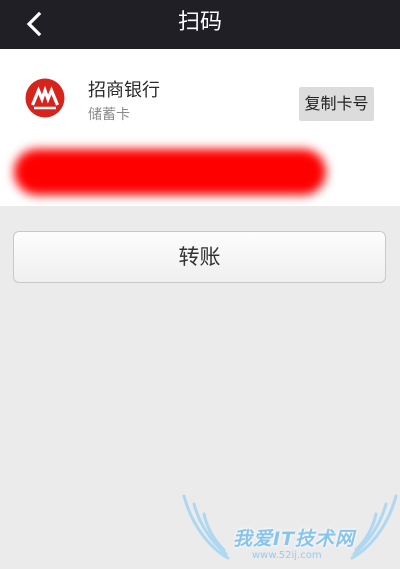 This screenshot has width=400, height=569. I want to click on card-number-redacted, so click(170, 172).